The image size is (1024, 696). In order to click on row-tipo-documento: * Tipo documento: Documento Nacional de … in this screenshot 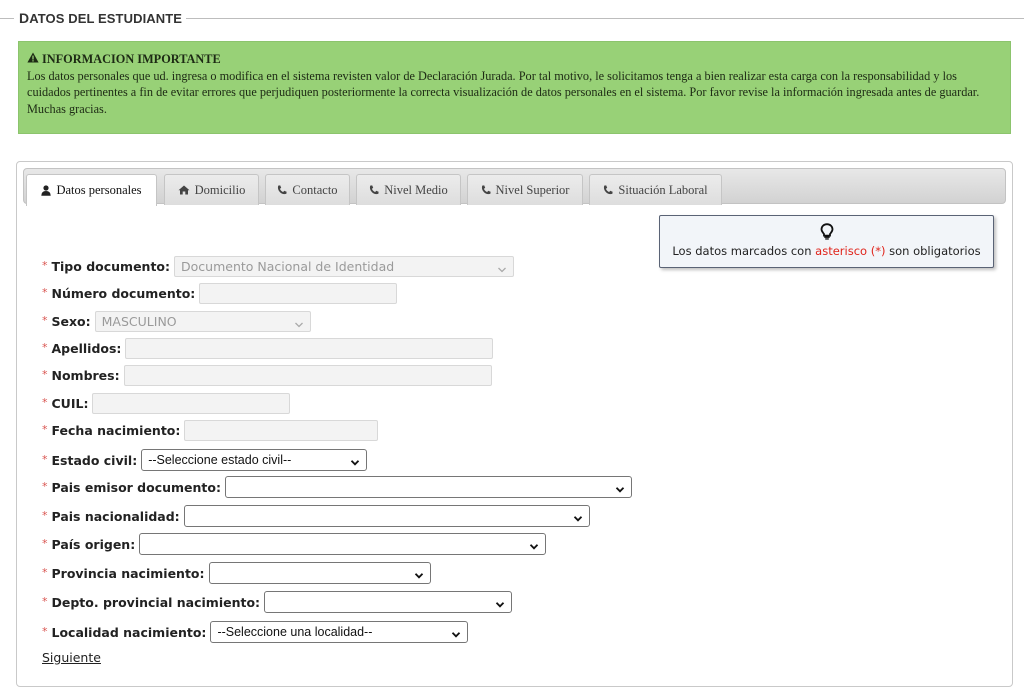, I will do `click(278, 266)`.